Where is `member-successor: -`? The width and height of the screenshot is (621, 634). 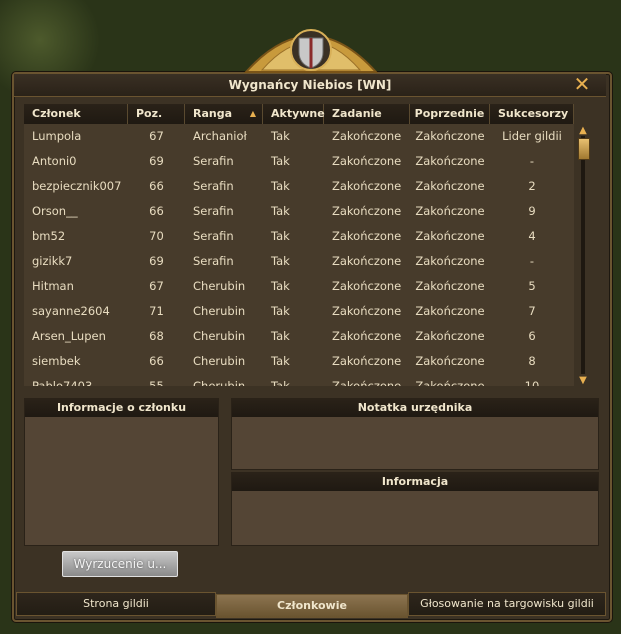
member-successor: - is located at coordinates (532, 161).